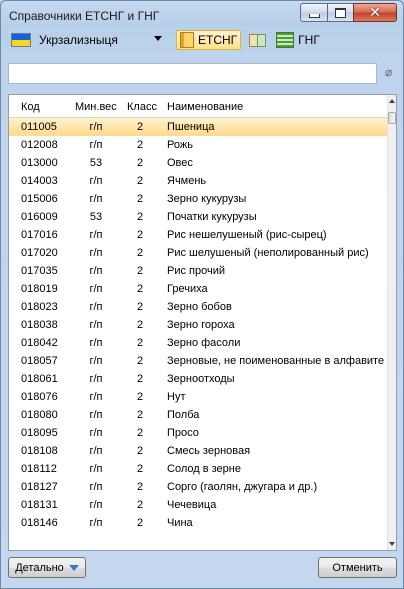 This screenshot has width=404, height=589. What do you see at coordinates (391, 322) in the screenshot?
I see `vertical-scrollbar` at bounding box center [391, 322].